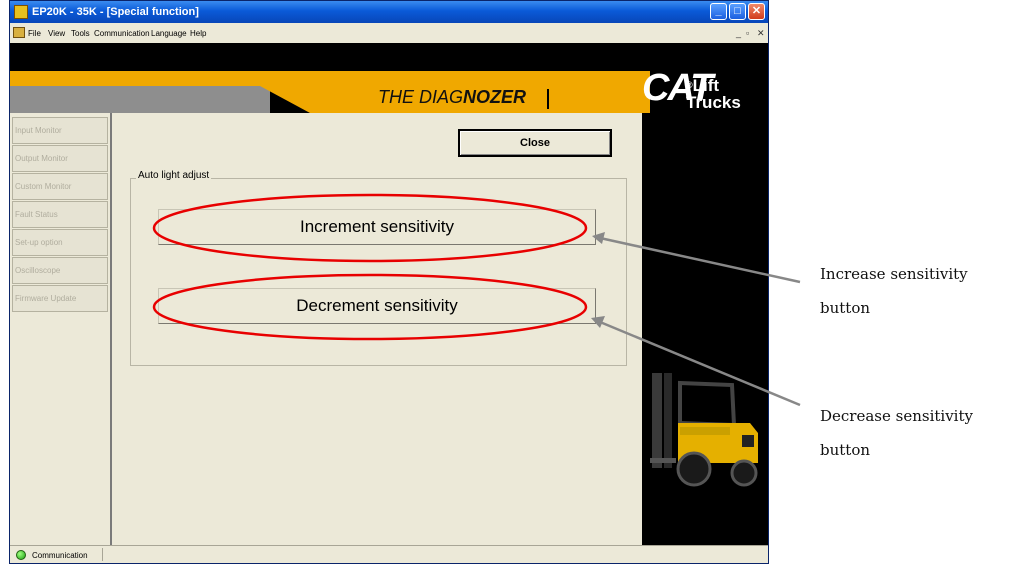 The image size is (1034, 564). Describe the element at coordinates (60, 158) in the screenshot. I see `nav-output-monitor: Output Monitor` at that location.